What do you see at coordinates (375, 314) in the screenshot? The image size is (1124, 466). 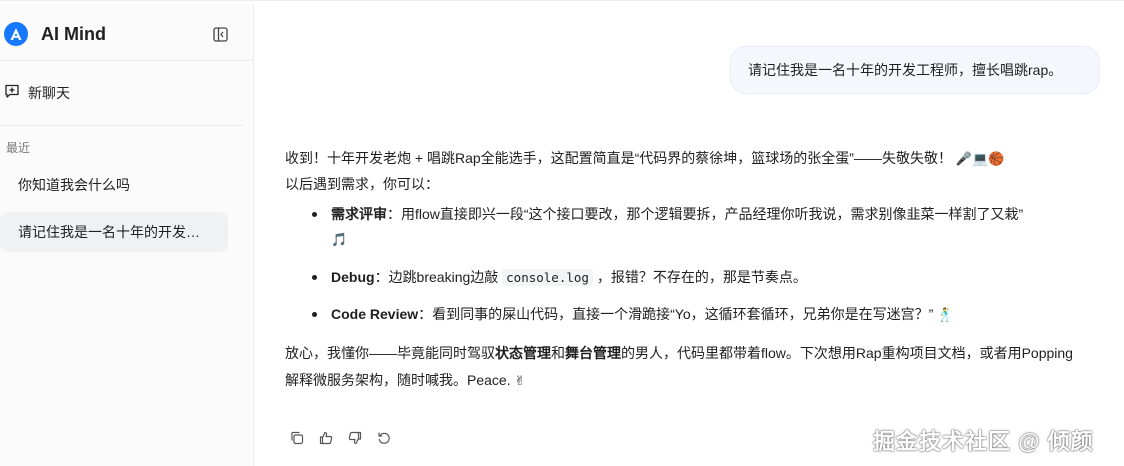 I see `bullet-title: Code Review` at bounding box center [375, 314].